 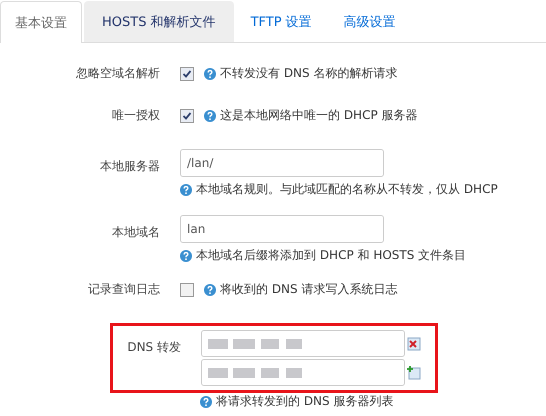 I want to click on tab: 基本设置, so click(x=41, y=22).